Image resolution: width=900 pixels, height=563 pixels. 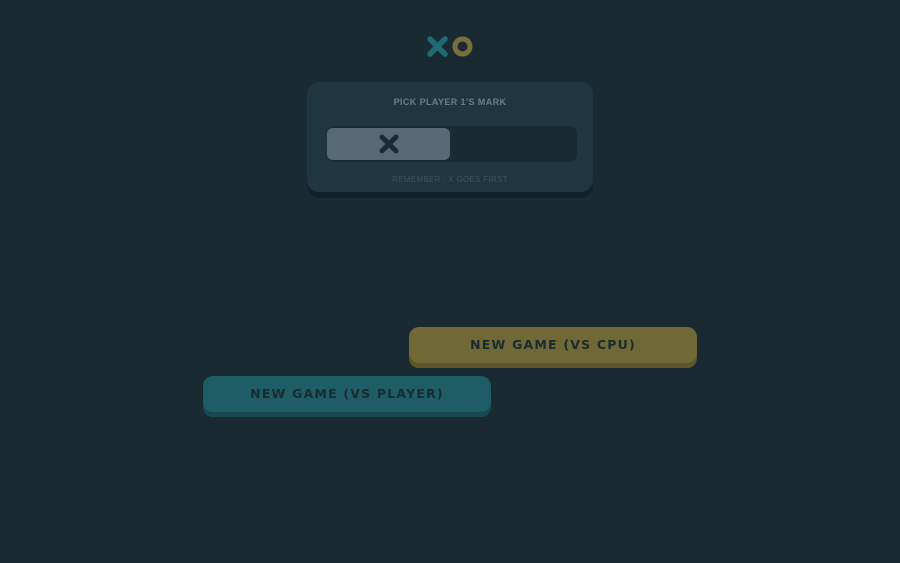 I want to click on game-logo, so click(x=450, y=46).